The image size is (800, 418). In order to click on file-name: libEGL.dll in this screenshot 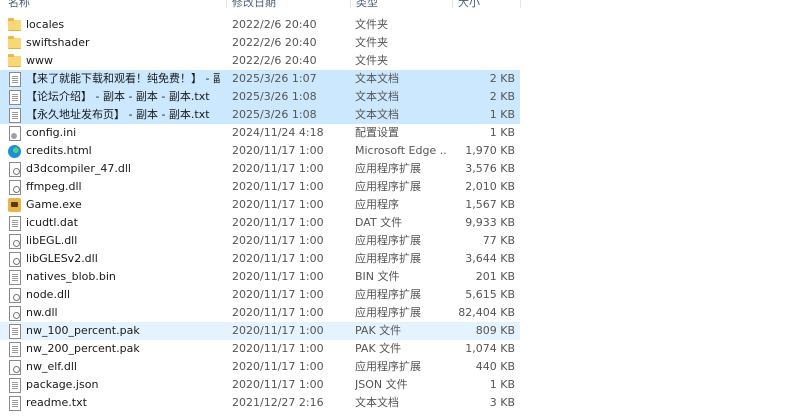, I will do `click(52, 240)`.